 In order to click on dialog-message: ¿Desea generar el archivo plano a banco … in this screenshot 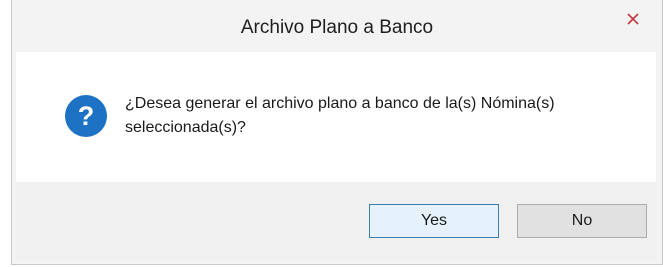, I will do `click(340, 115)`.